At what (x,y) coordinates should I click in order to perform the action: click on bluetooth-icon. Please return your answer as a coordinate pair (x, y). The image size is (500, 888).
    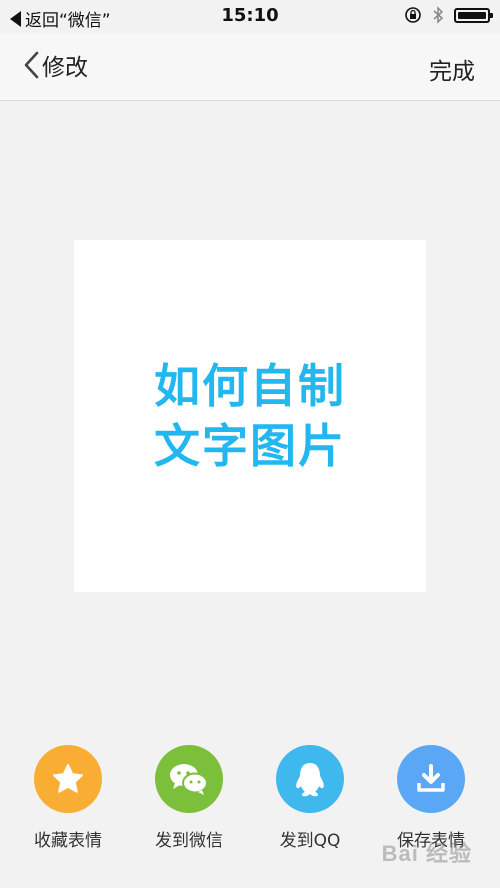
    Looking at the image, I should click on (438, 15).